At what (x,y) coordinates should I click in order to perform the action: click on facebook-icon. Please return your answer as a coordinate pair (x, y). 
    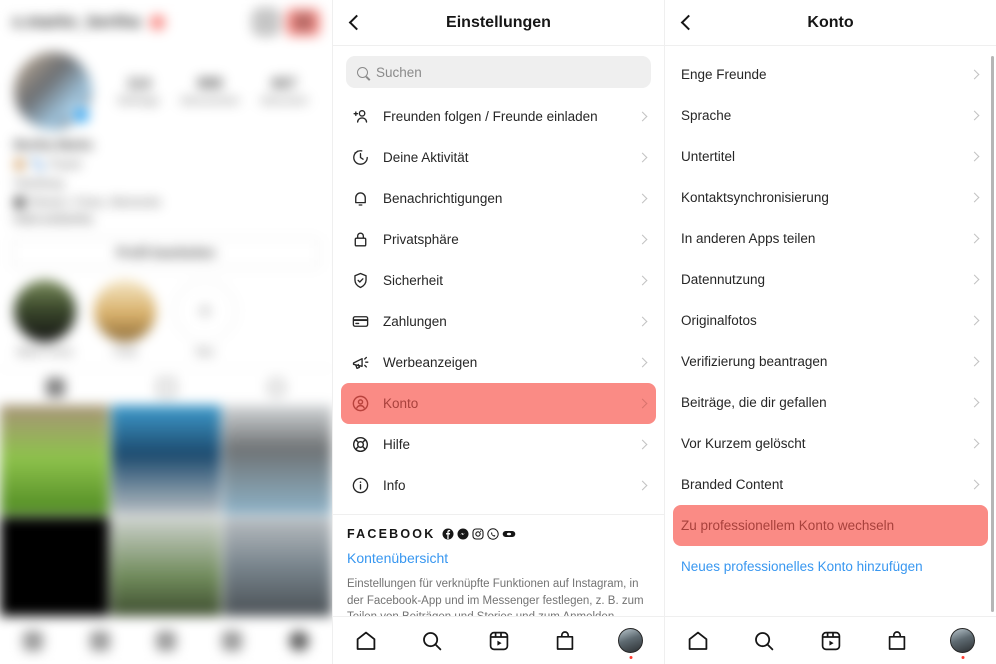
    Looking at the image, I should click on (448, 534).